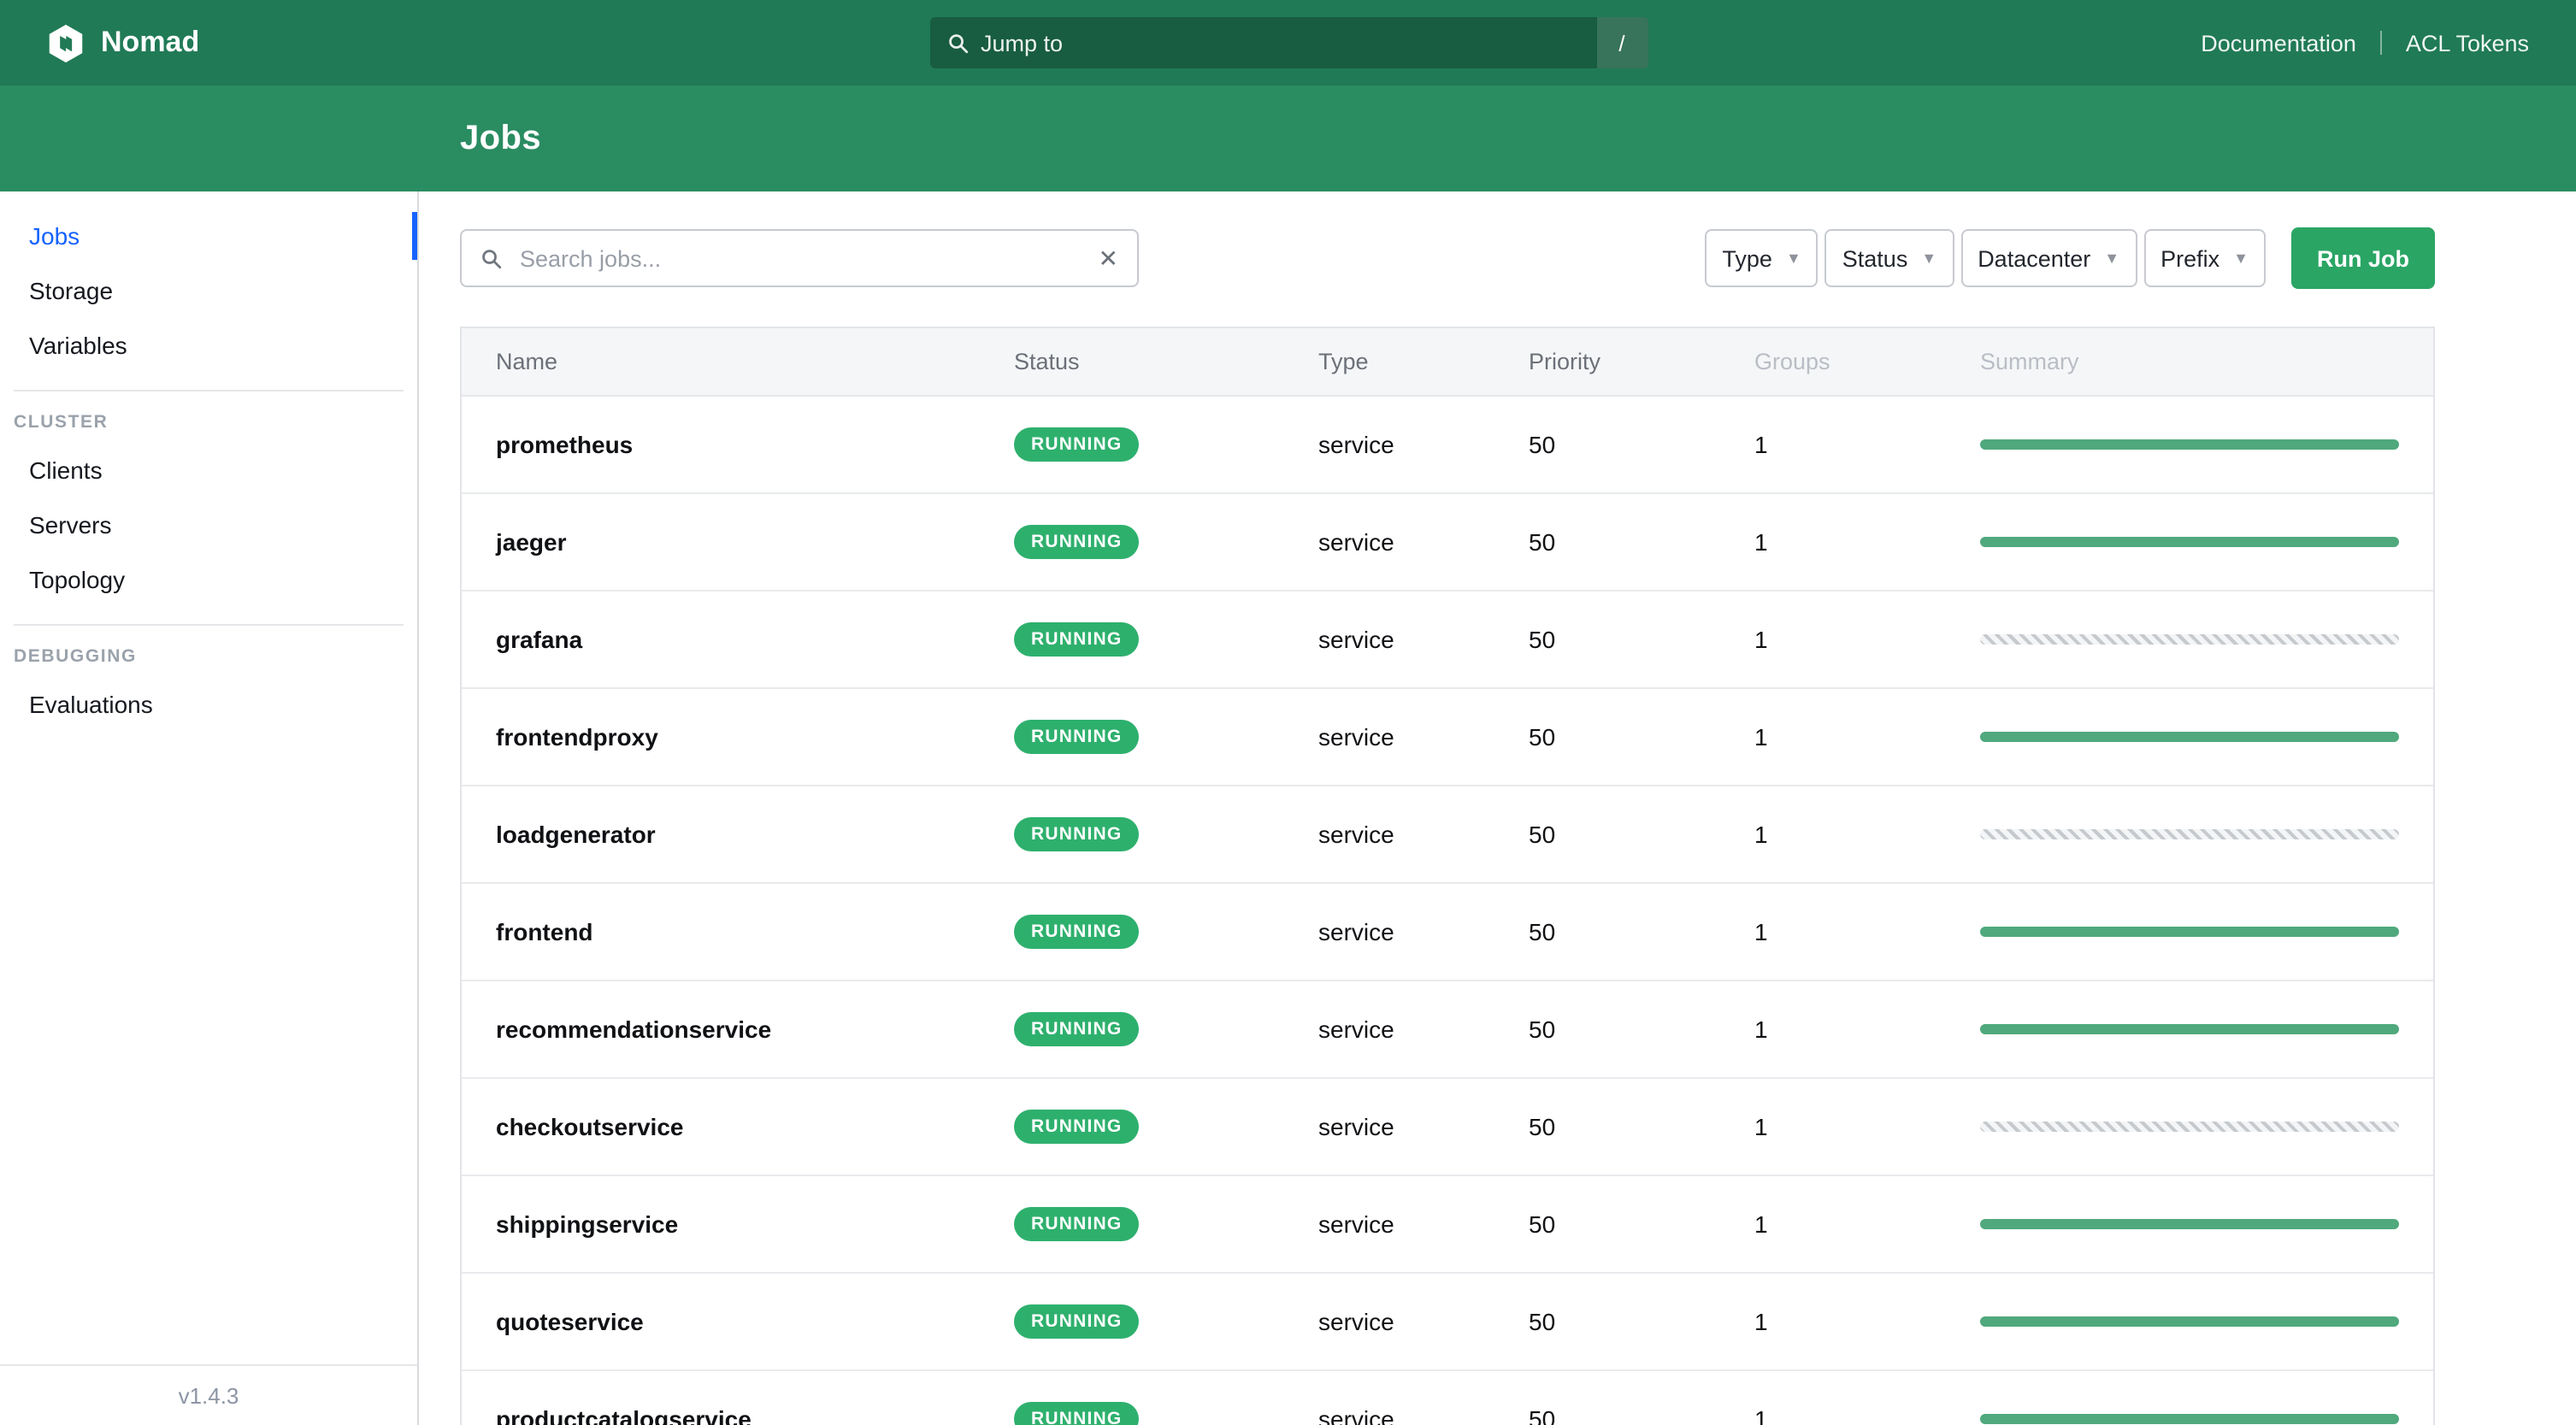 The width and height of the screenshot is (2576, 1425). Describe the element at coordinates (738, 361) in the screenshot. I see `column-header-name: Name` at that location.